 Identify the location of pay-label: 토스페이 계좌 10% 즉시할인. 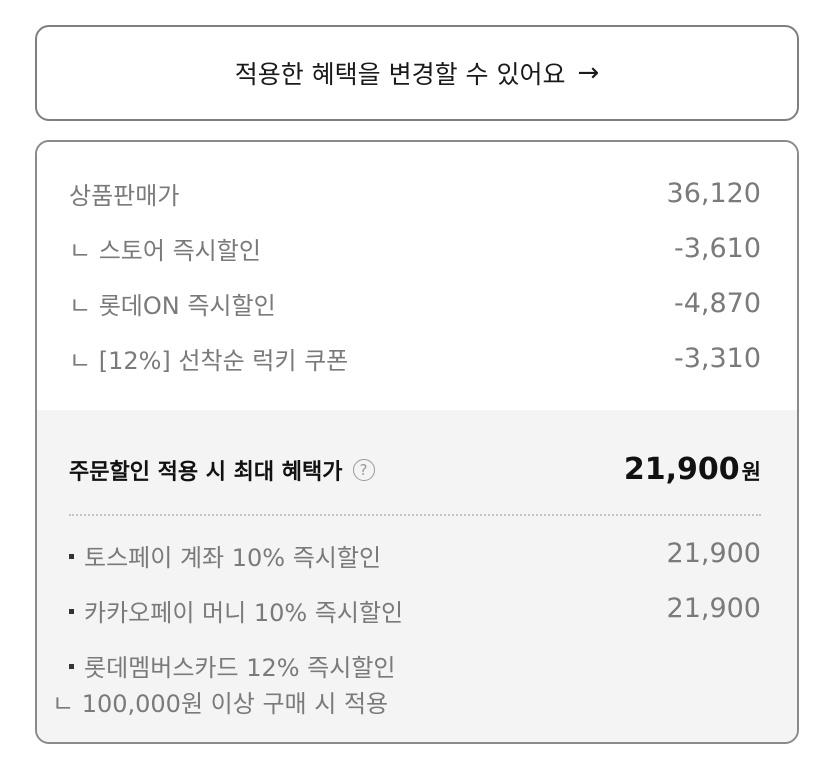
(233, 558).